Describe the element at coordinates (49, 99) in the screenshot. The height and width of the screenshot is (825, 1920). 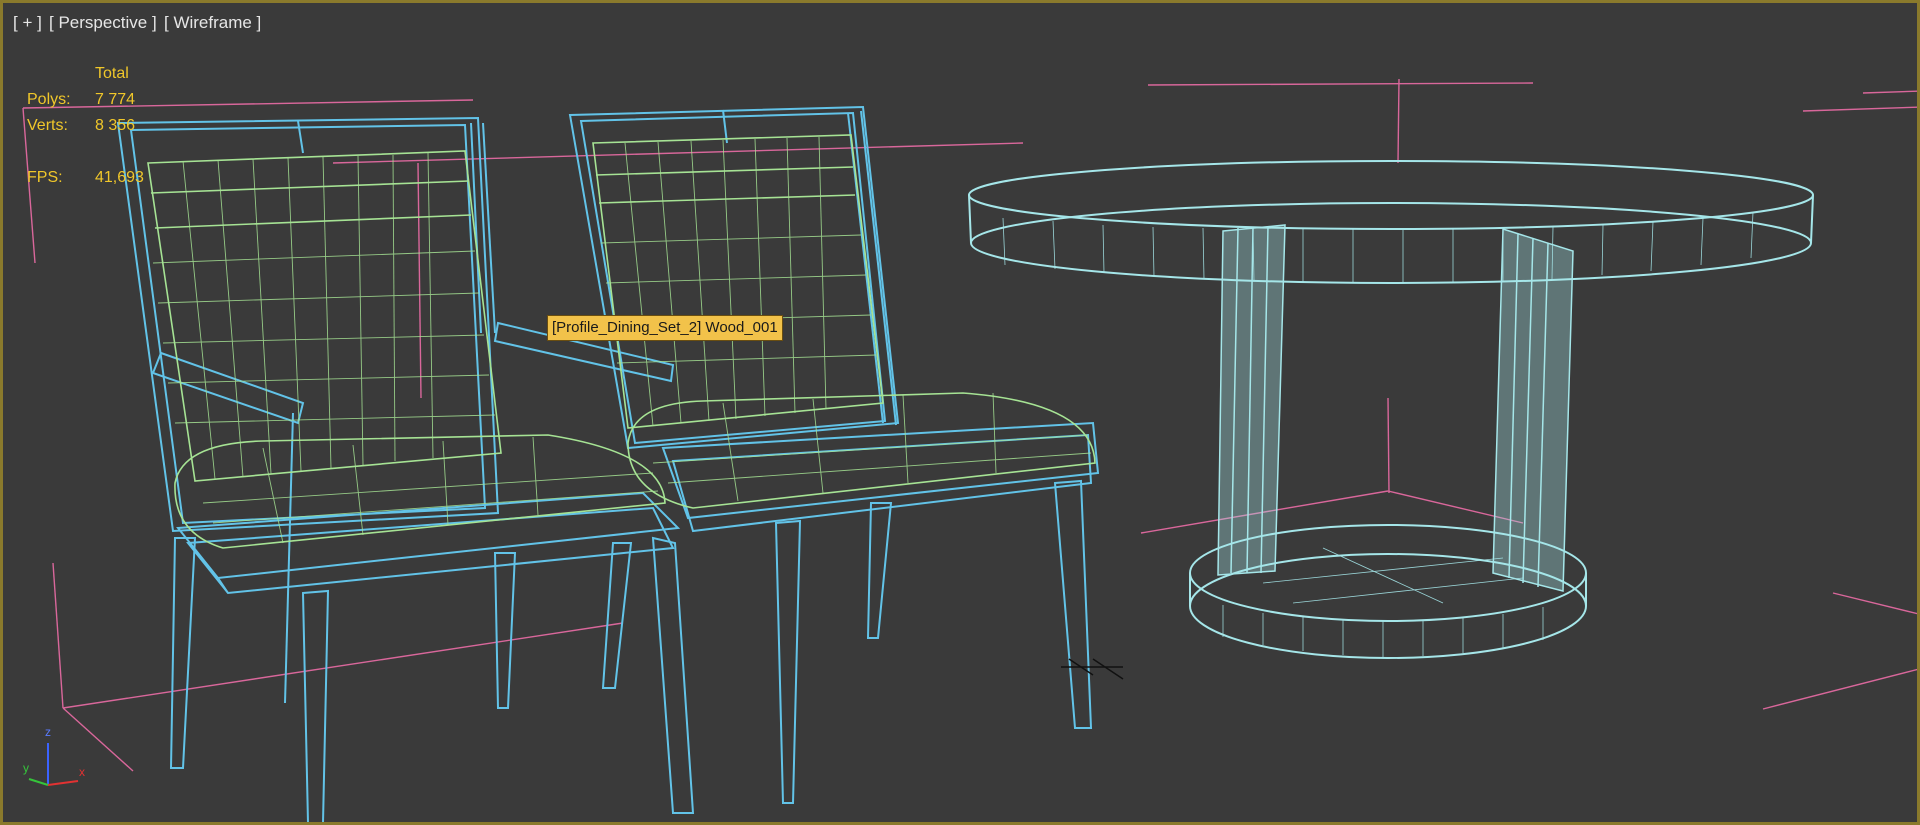
I see `polys-label: Polys:` at that location.